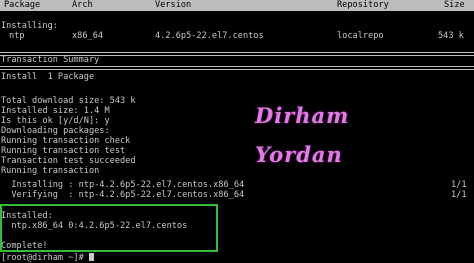 The width and height of the screenshot is (474, 263). What do you see at coordinates (29, 26) in the screenshot?
I see `installing-label: Installing:` at bounding box center [29, 26].